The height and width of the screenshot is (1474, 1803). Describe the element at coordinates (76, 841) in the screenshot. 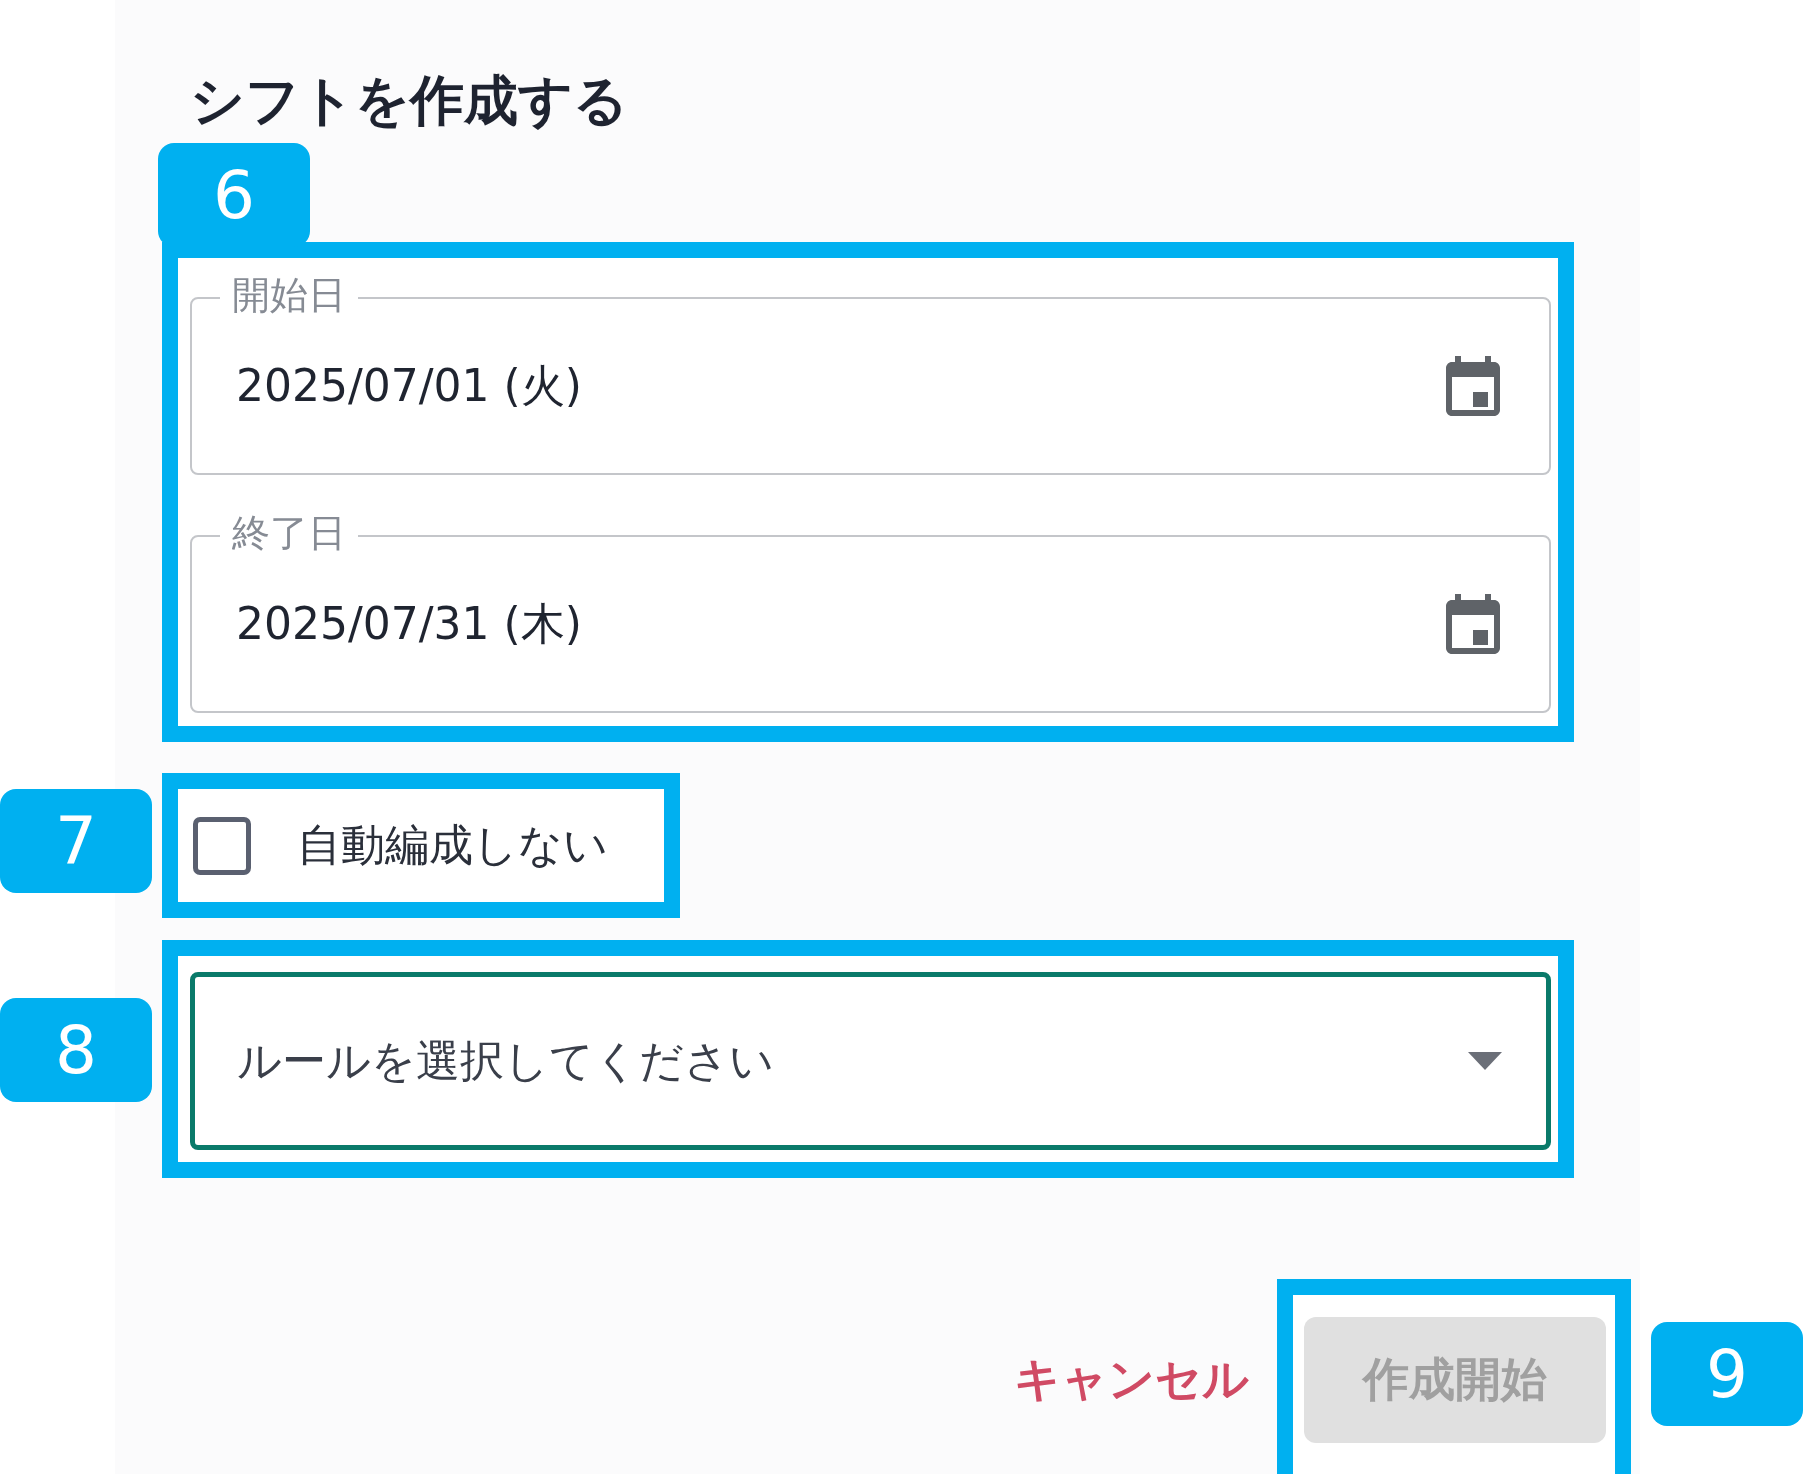

I see `annotation-badge: 7` at that location.